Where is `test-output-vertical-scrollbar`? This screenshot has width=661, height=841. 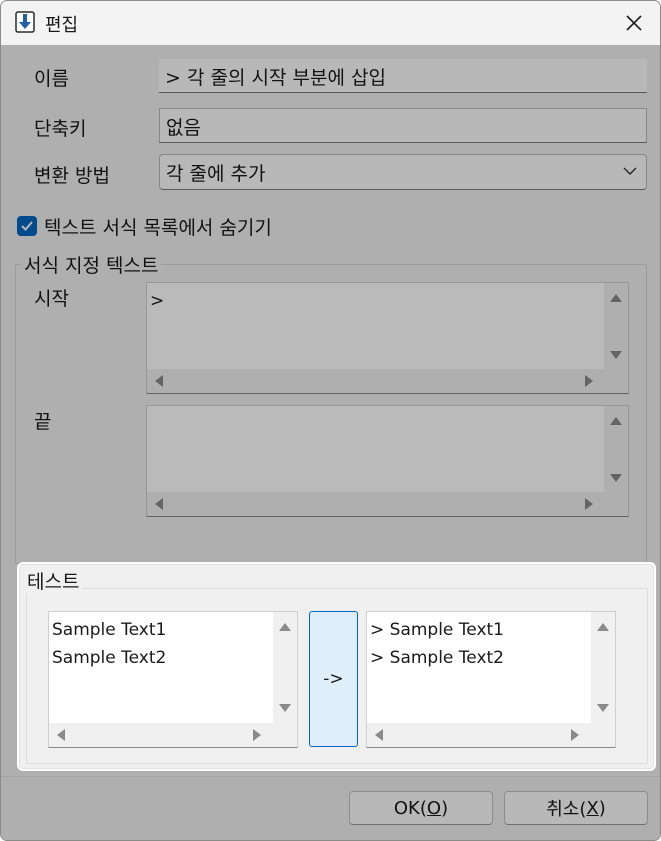 test-output-vertical-scrollbar is located at coordinates (603, 668).